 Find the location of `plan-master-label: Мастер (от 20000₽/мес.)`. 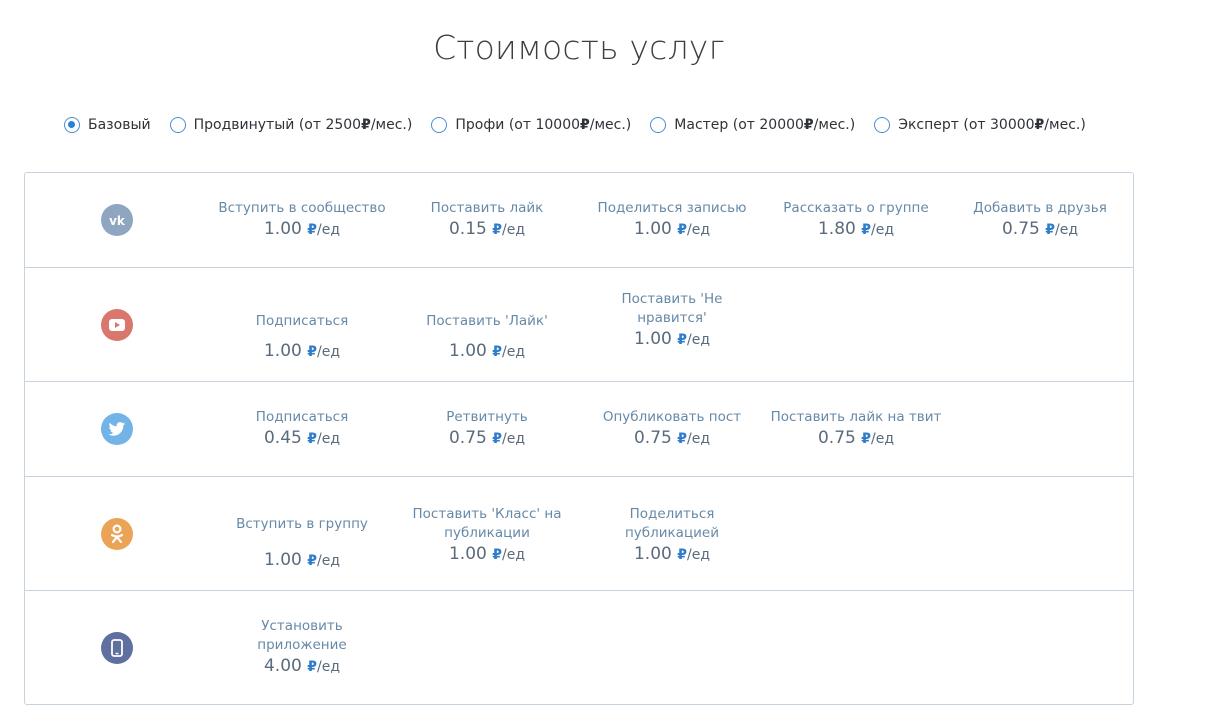

plan-master-label: Мастер (от 20000₽/мес.) is located at coordinates (765, 125).